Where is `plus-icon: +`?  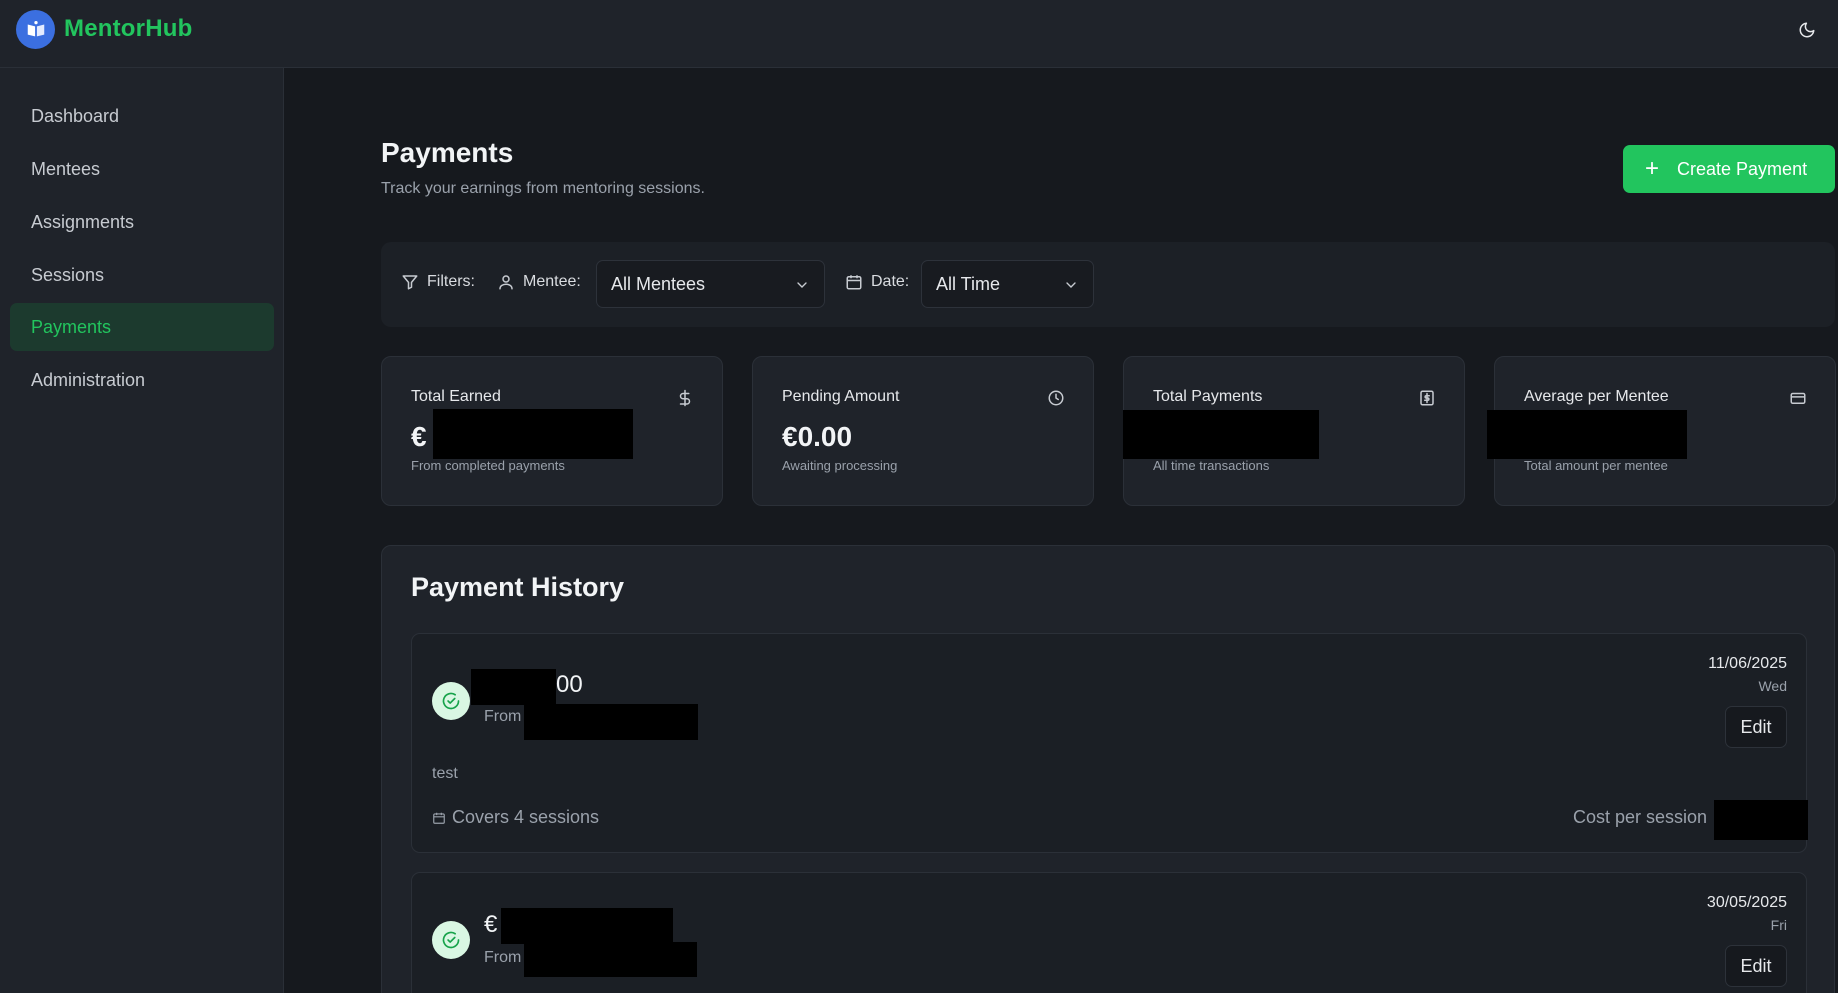 plus-icon: + is located at coordinates (1652, 168).